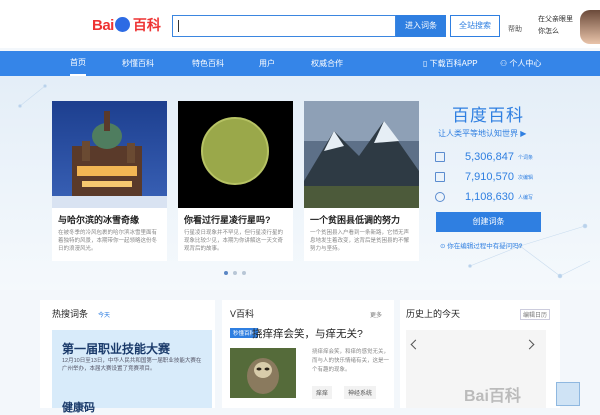 This screenshot has height=415, width=600. Describe the element at coordinates (99, 220) in the screenshot. I see `card-title: 与哈尔滨的冰雪奇缘` at that location.